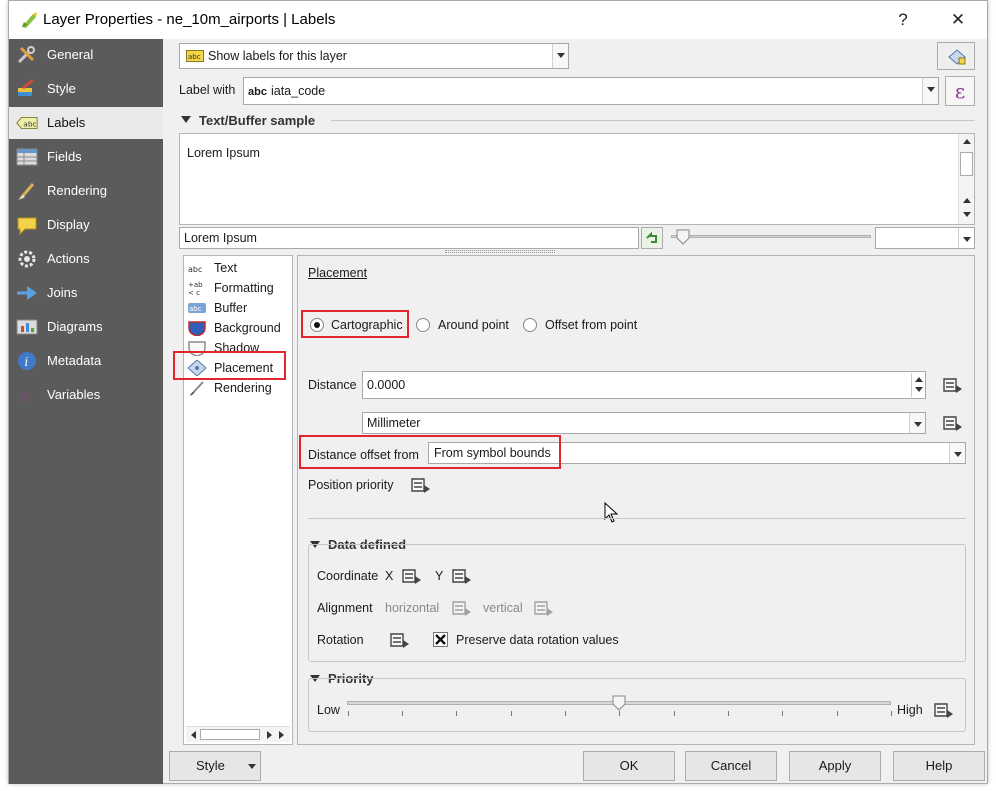 The image size is (996, 791). I want to click on gear-icon, so click(27, 259).